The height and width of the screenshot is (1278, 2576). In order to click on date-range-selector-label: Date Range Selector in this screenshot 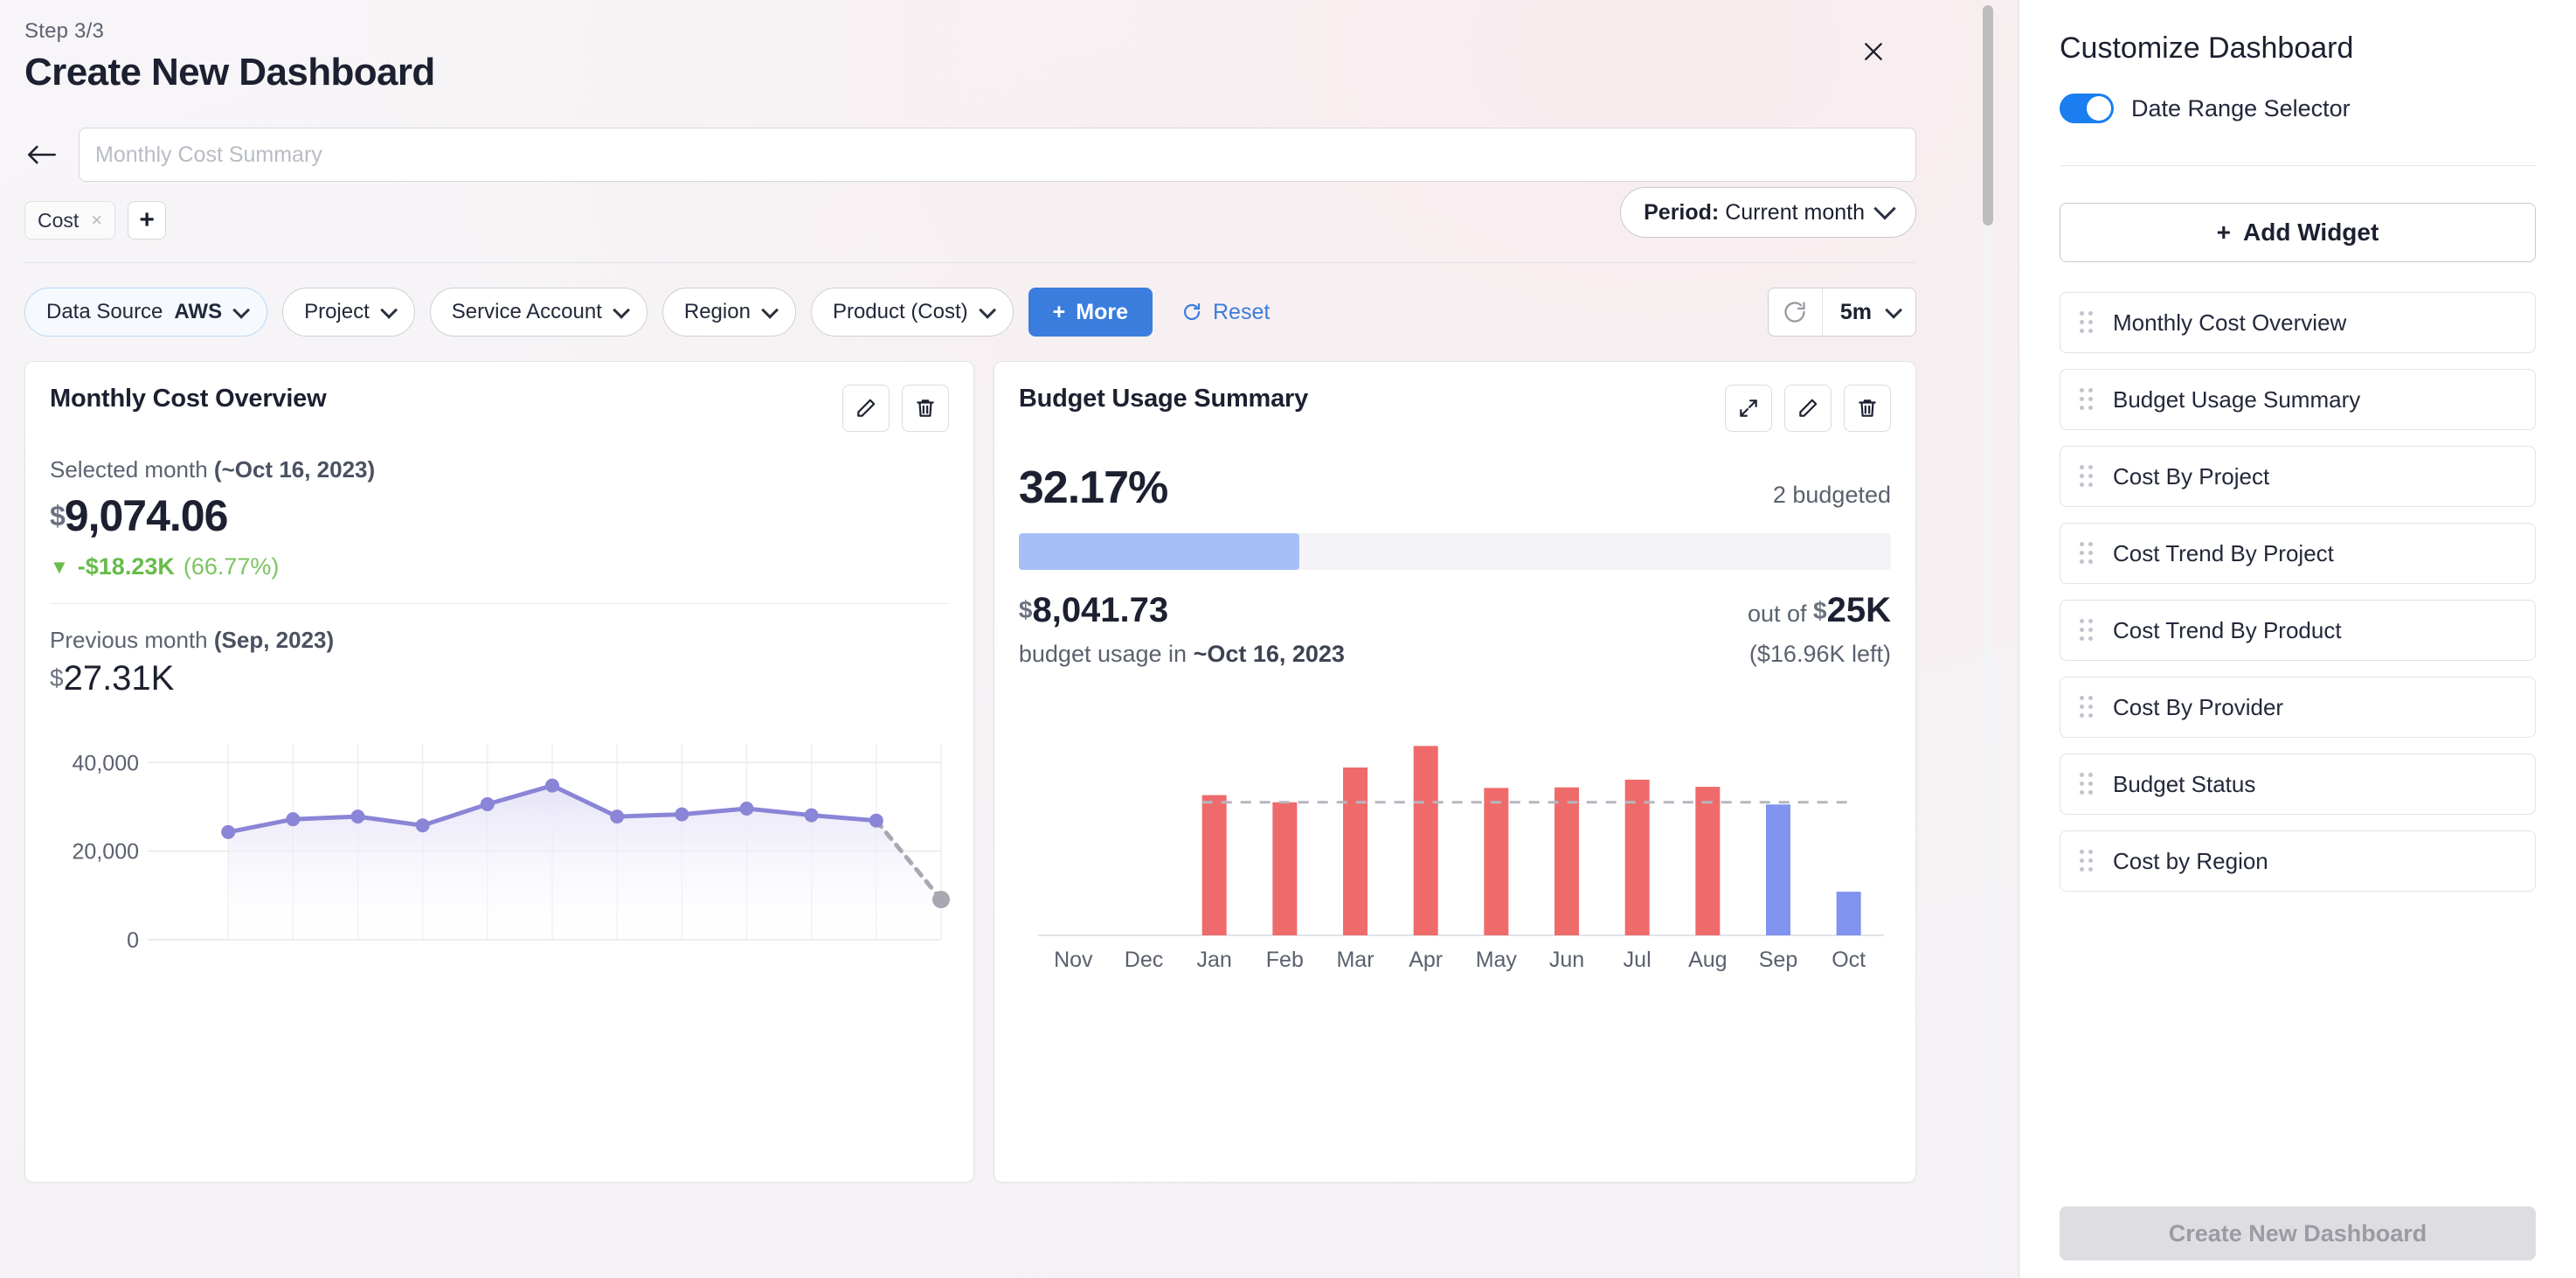, I will do `click(2241, 108)`.